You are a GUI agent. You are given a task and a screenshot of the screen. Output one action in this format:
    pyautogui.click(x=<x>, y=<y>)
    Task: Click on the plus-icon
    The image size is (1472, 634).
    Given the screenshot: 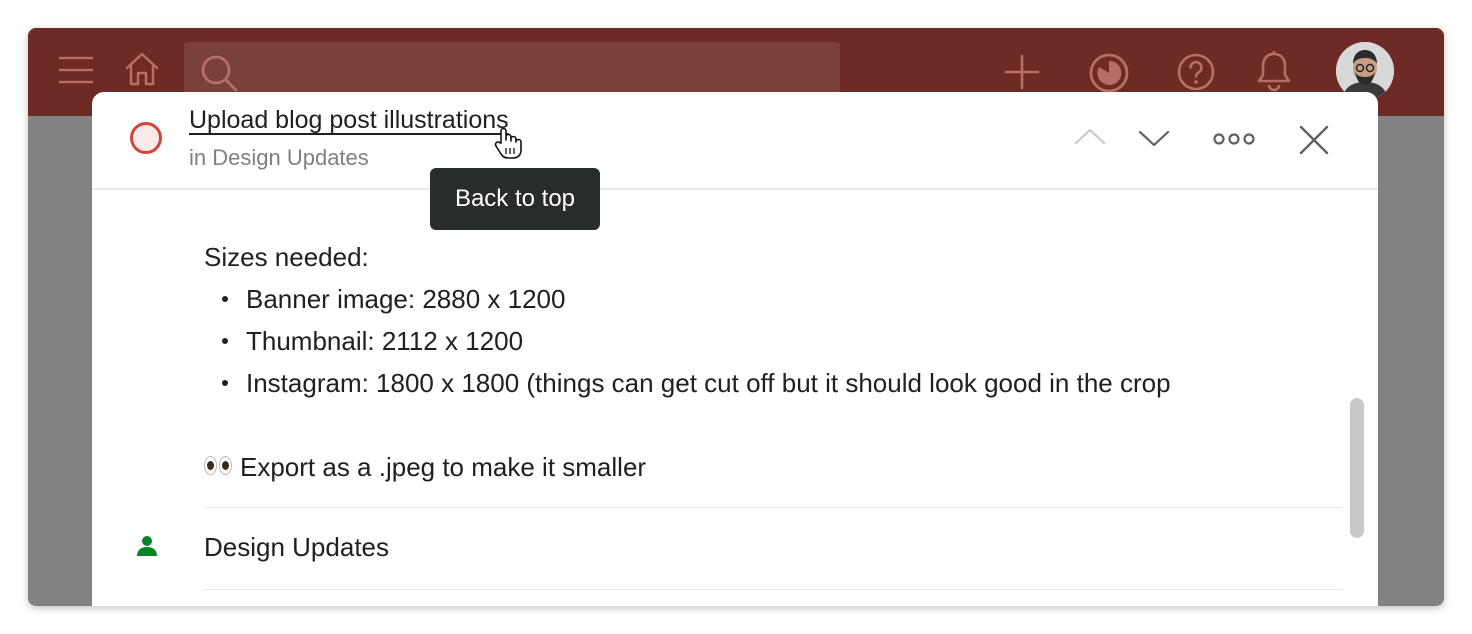 What is the action you would take?
    pyautogui.click(x=1022, y=72)
    